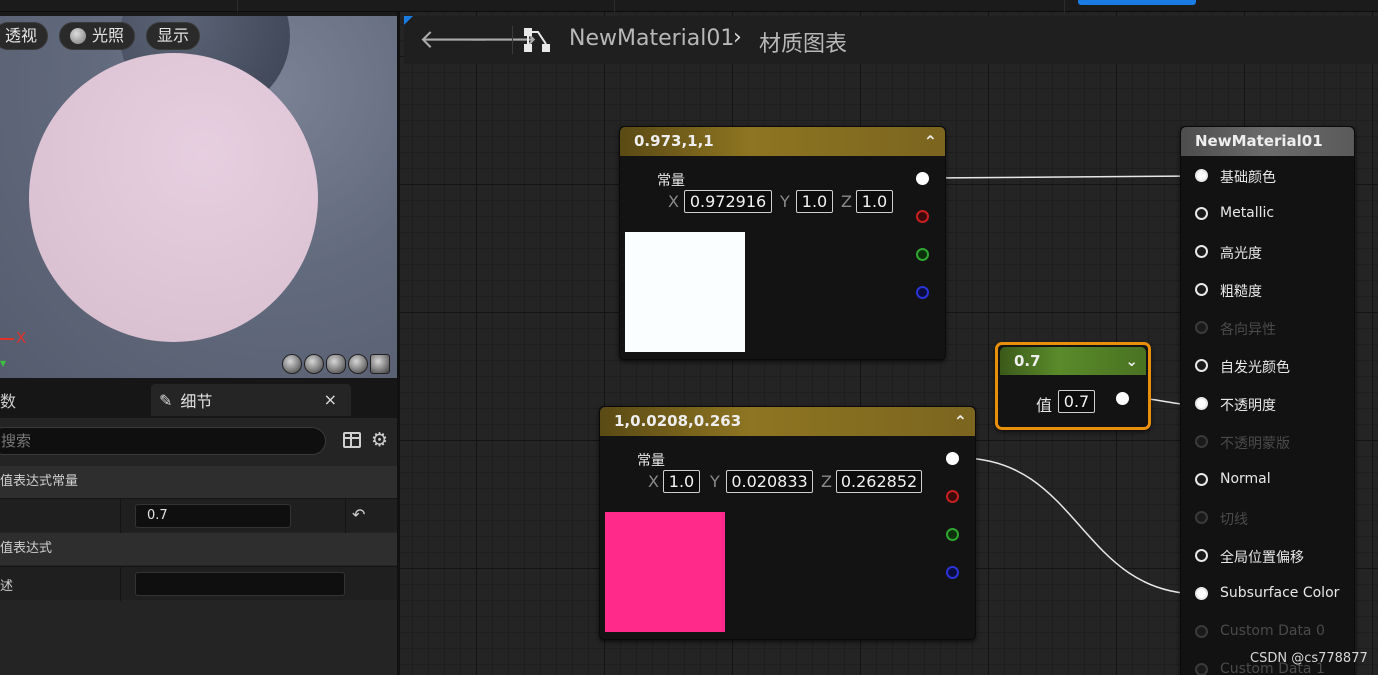  What do you see at coordinates (1073, 361) in the screenshot?
I see `node-header: 0.7 ⌄` at bounding box center [1073, 361].